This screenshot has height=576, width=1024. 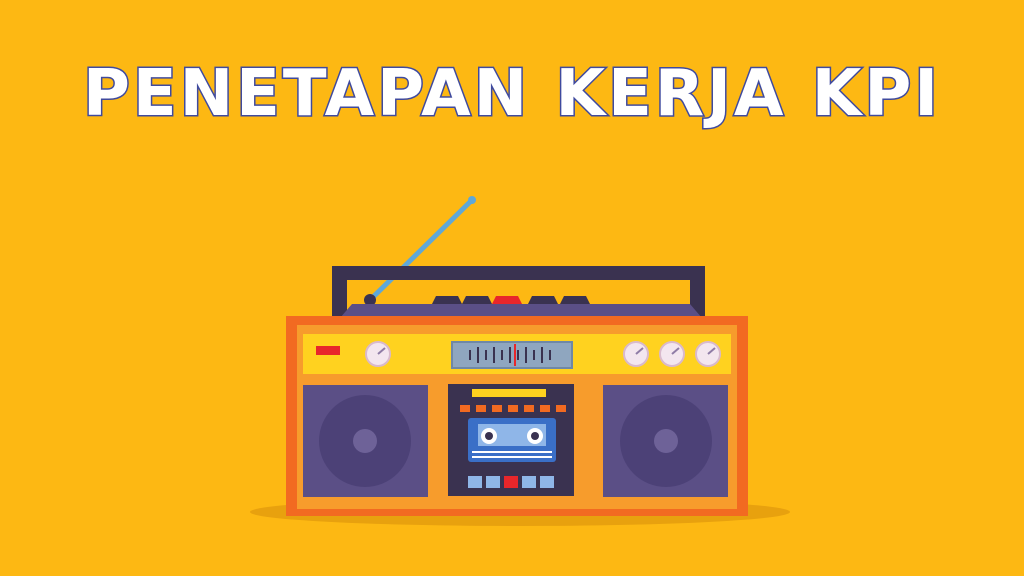 I want to click on tuning-dial, so click(x=512, y=355).